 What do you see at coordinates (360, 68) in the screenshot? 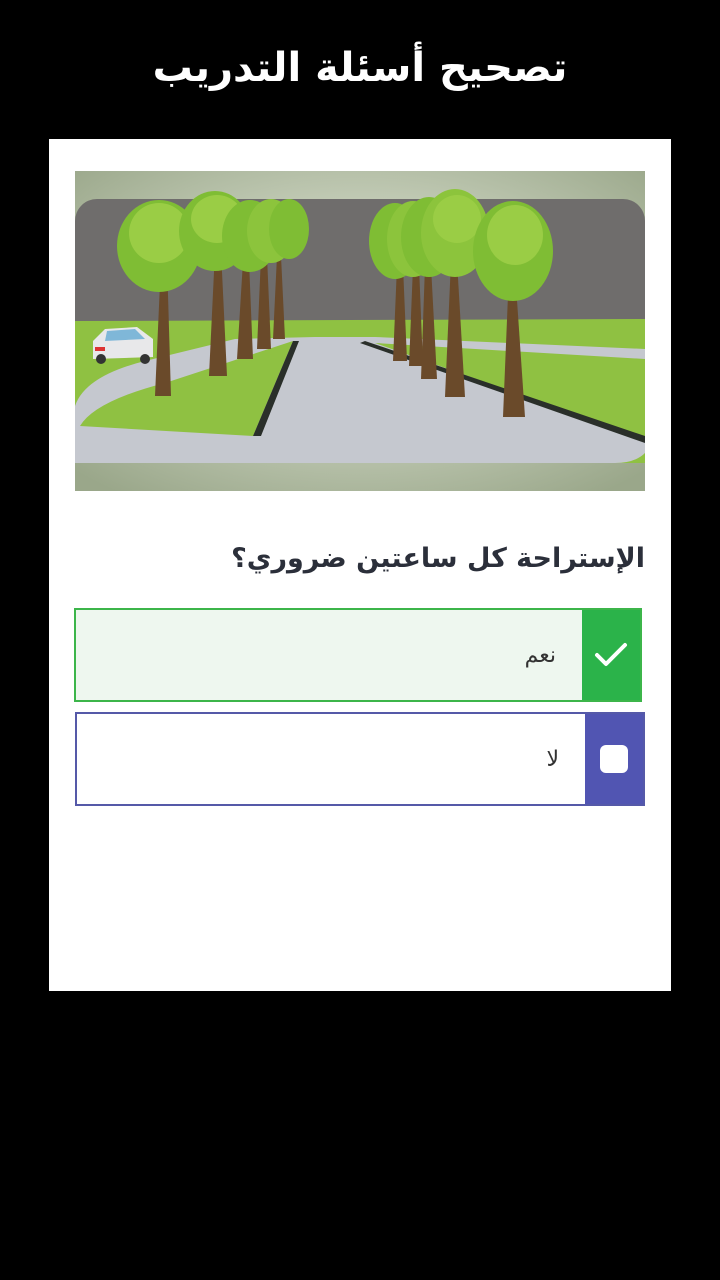
I see `page-title: تصحيح أسئلة التدريب` at bounding box center [360, 68].